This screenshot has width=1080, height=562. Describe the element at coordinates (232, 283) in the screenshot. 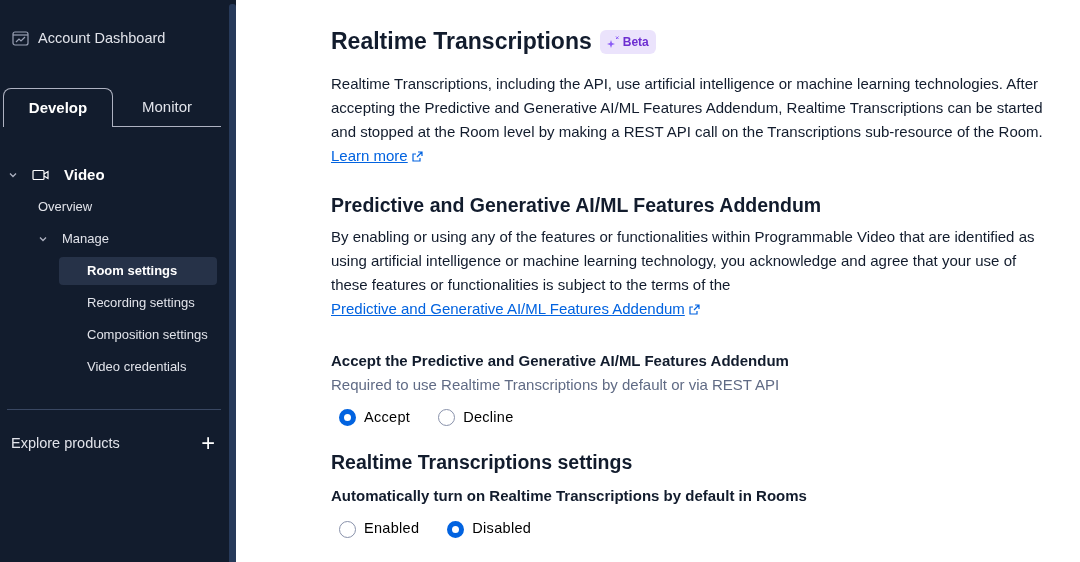

I see `scrollbar` at that location.